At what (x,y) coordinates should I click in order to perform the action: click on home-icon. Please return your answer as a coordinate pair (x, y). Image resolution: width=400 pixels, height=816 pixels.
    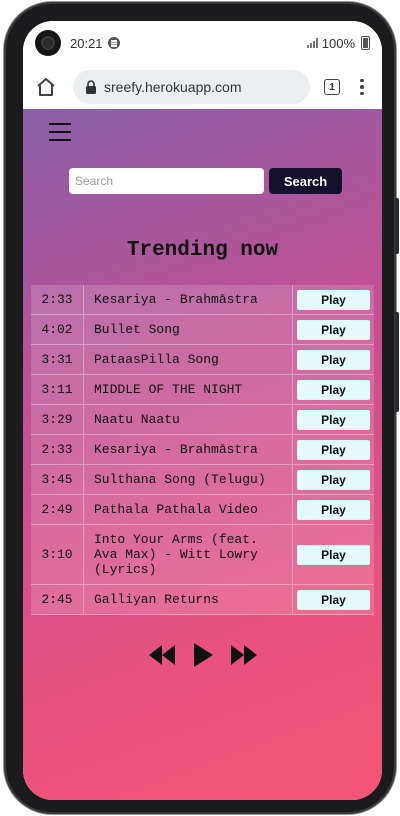
    Looking at the image, I should click on (46, 87).